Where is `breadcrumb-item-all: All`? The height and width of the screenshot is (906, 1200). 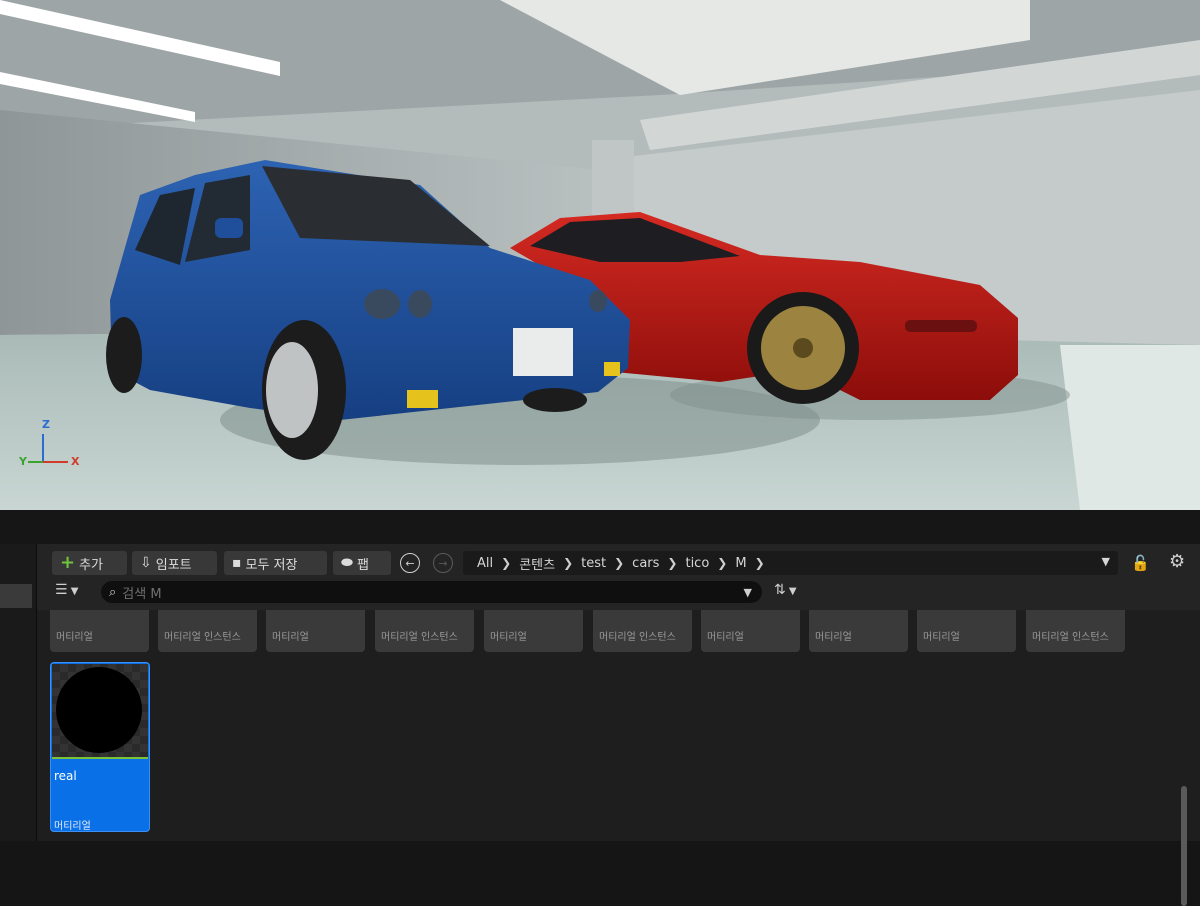
breadcrumb-item-all: All is located at coordinates (482, 563).